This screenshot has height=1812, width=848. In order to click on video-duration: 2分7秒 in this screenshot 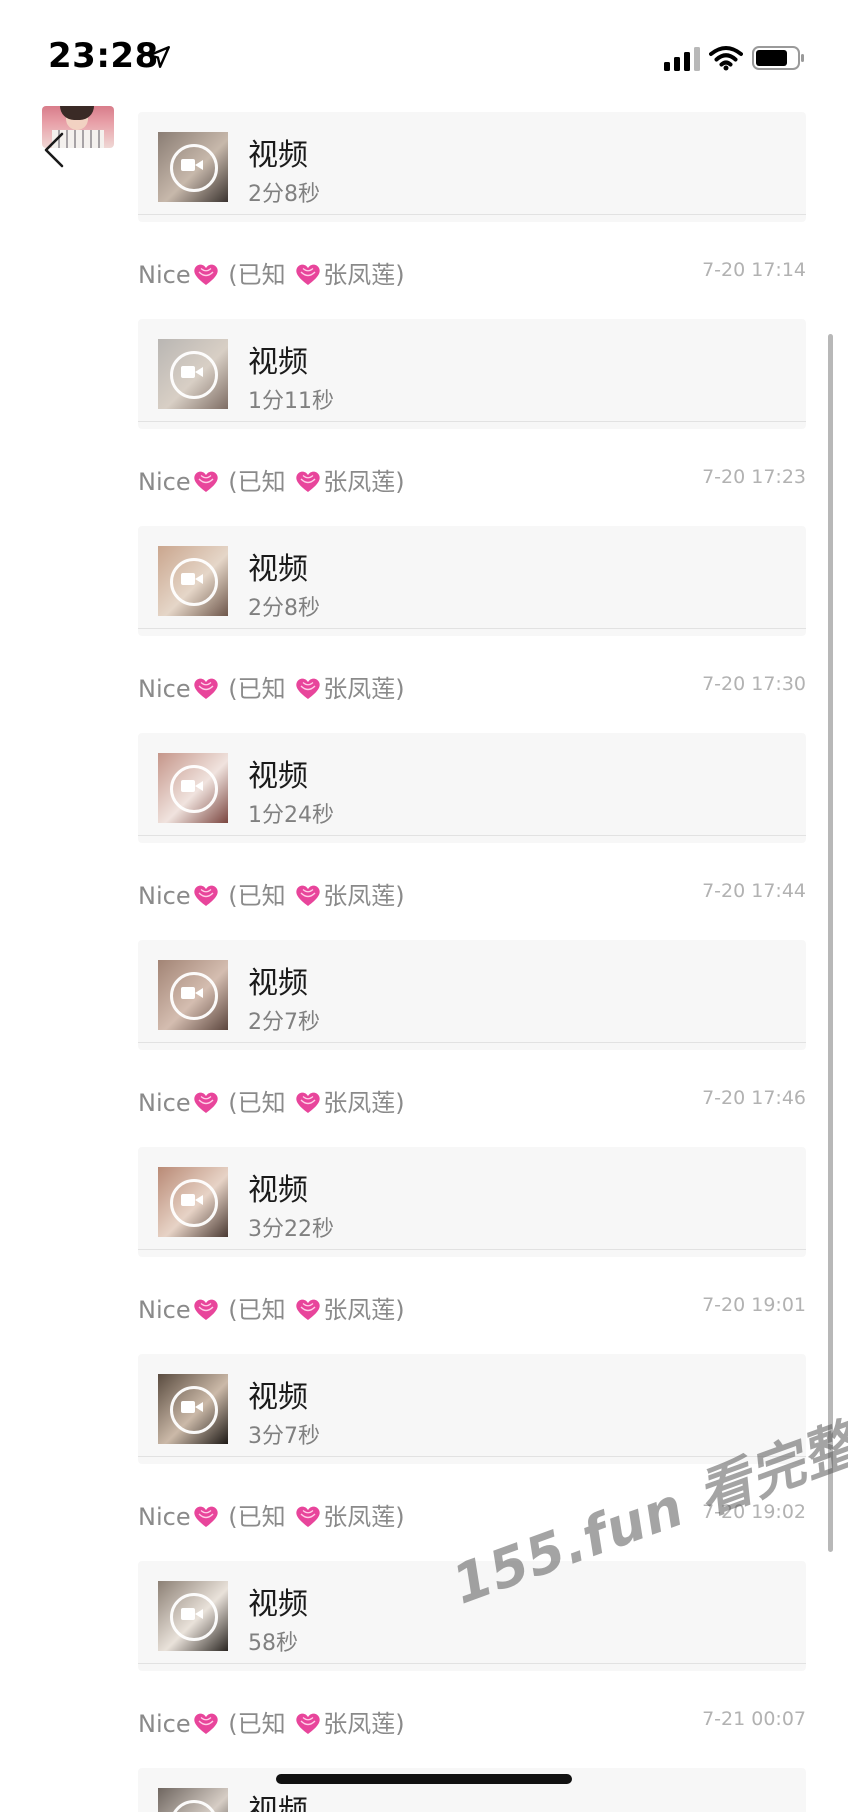, I will do `click(284, 1022)`.